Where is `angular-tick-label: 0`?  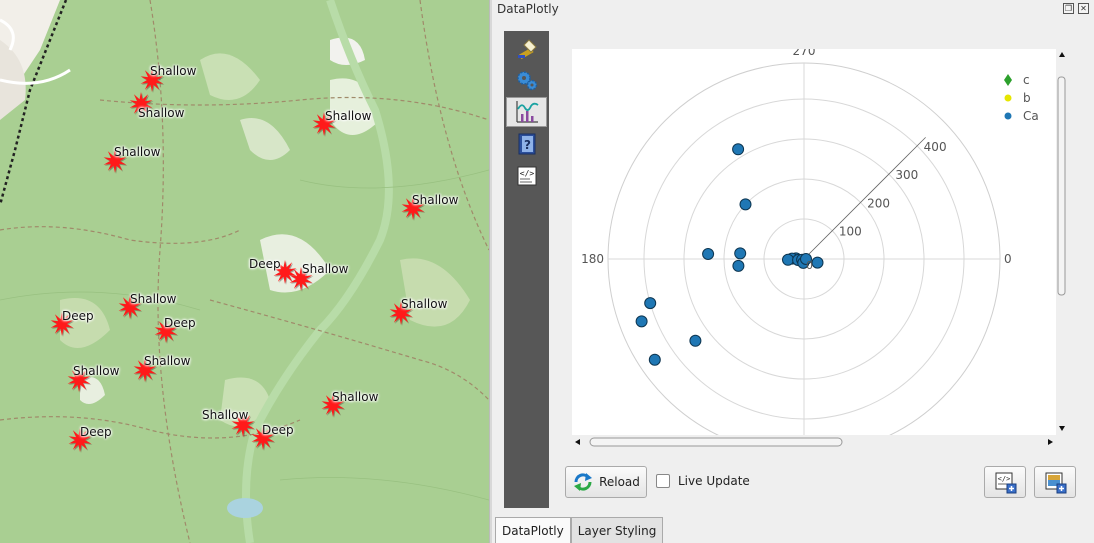
angular-tick-label: 0 is located at coordinates (1008, 259).